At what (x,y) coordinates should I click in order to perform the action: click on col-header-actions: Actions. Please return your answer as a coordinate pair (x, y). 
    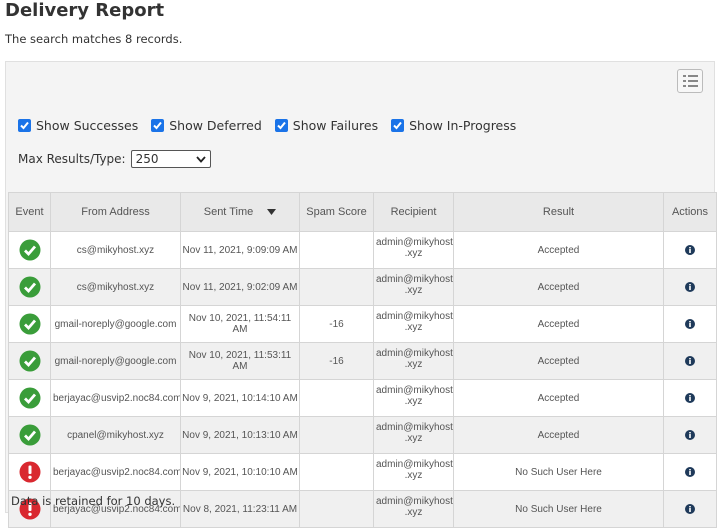
    Looking at the image, I should click on (690, 212).